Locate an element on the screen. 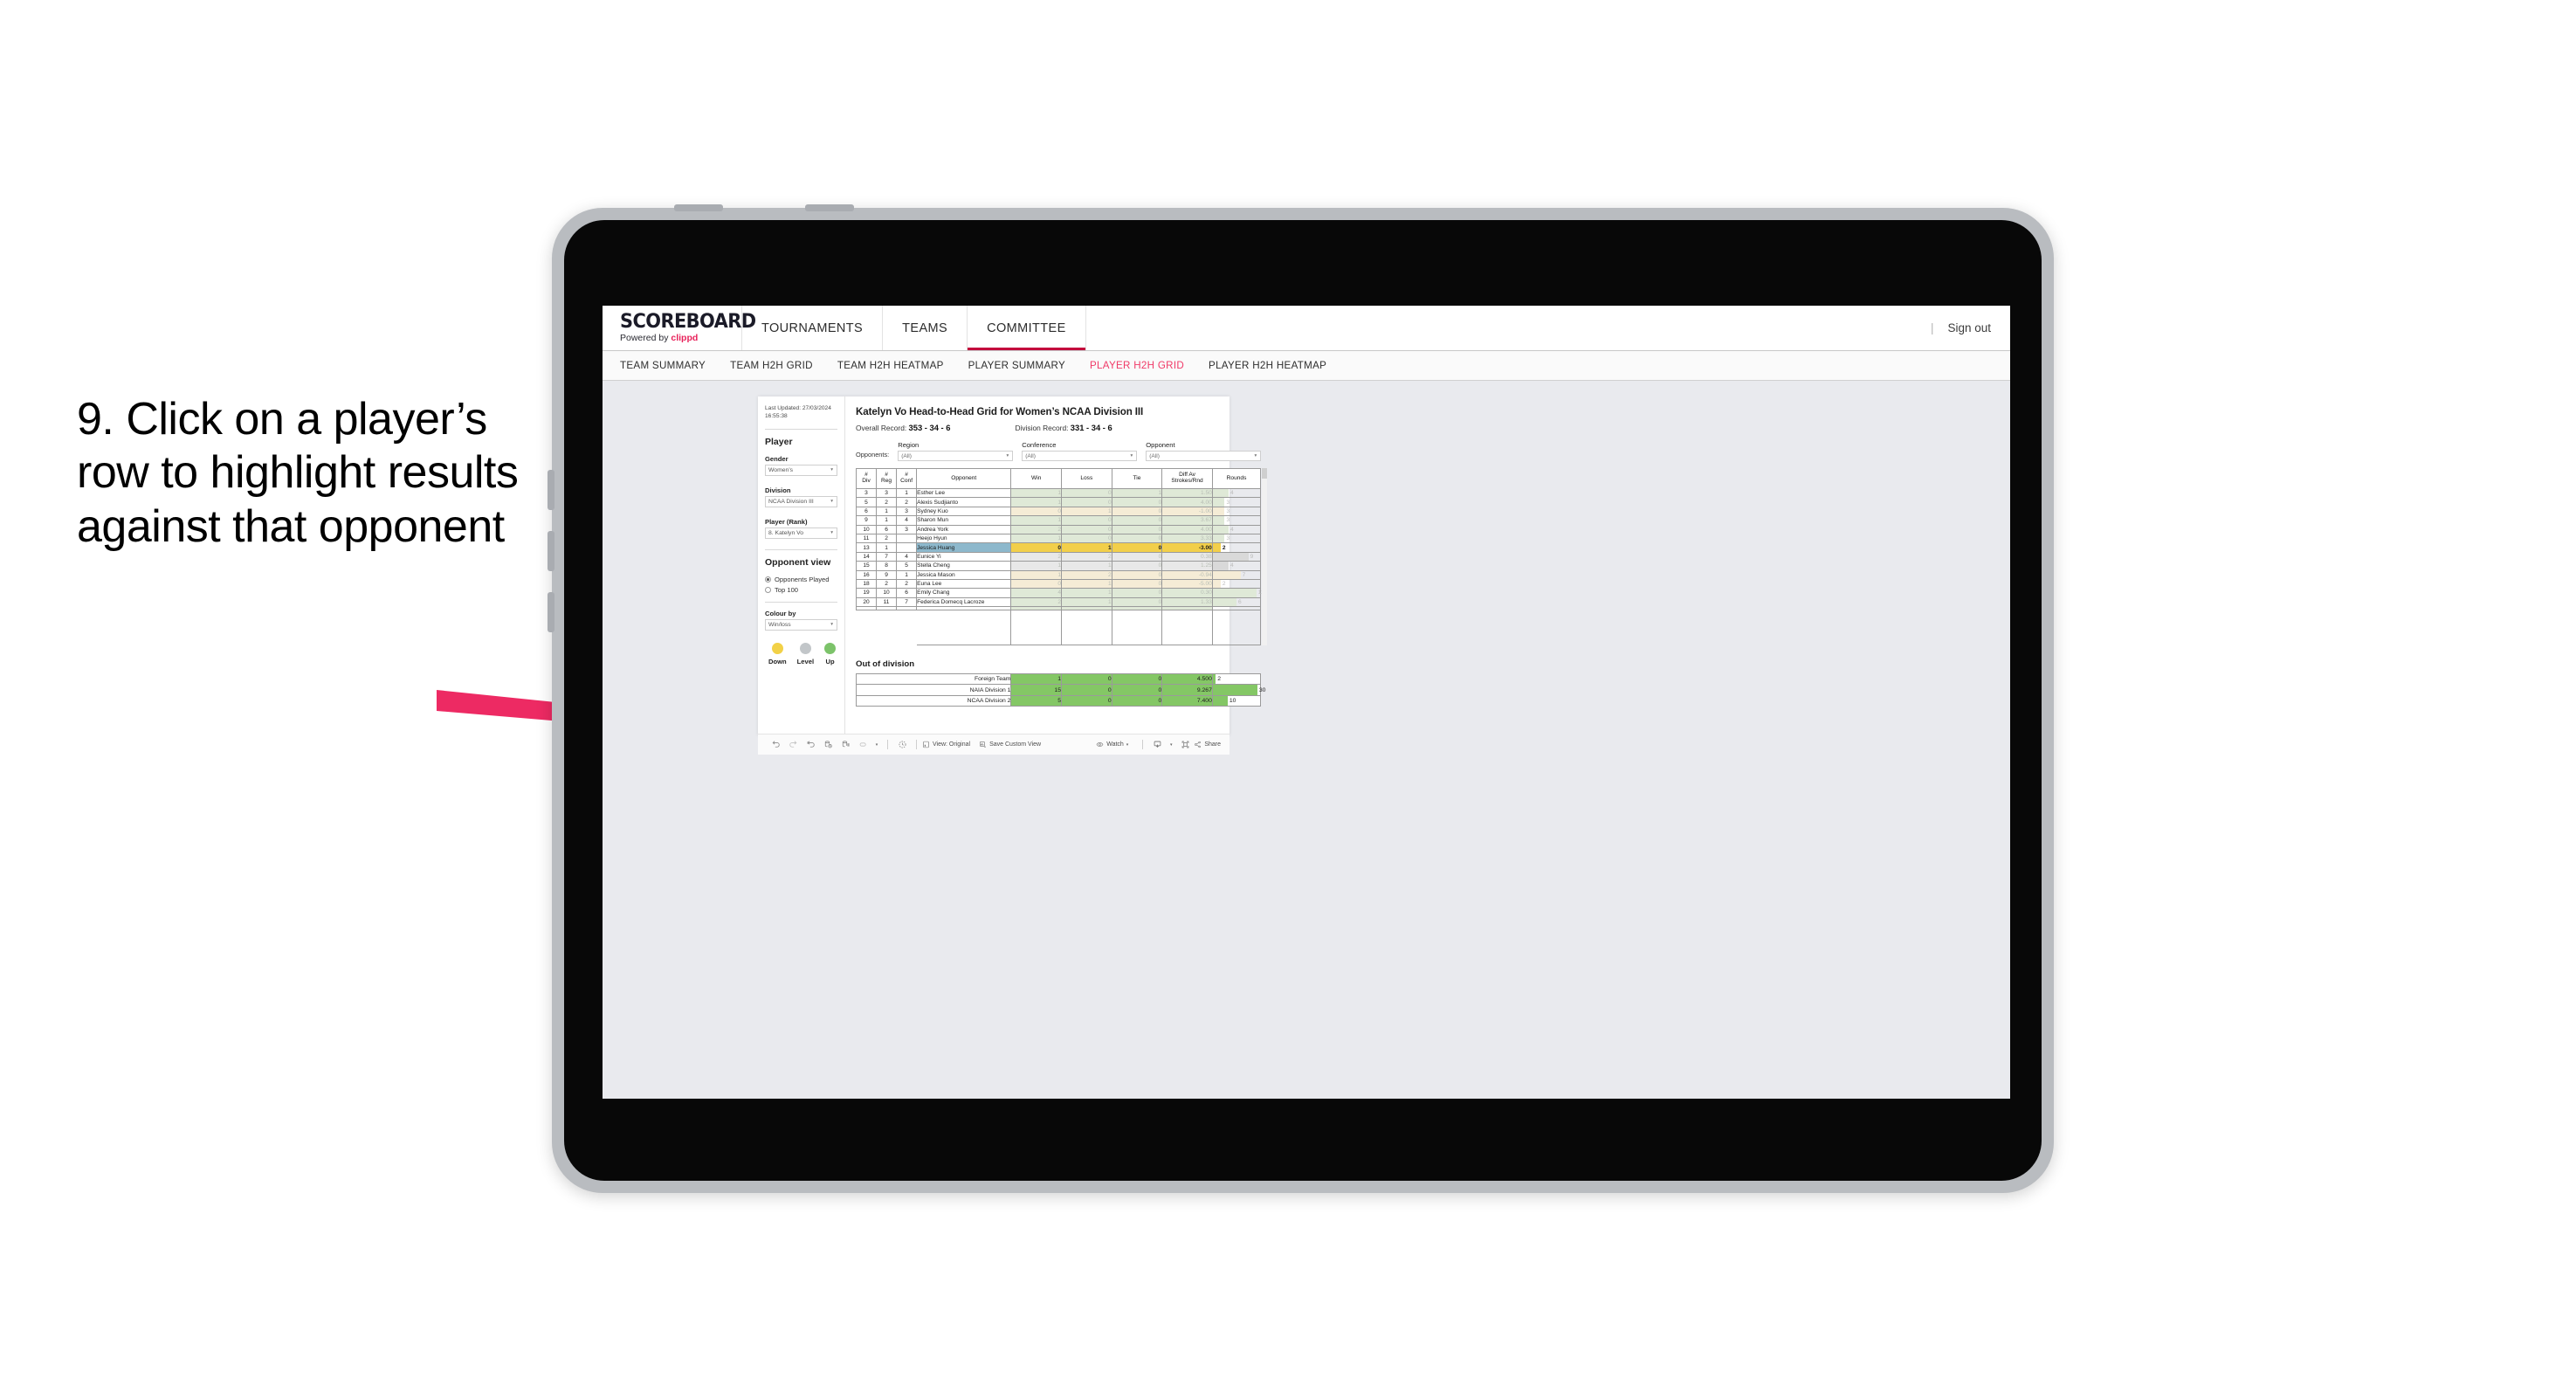  tab-team-h2h-grid: TEAM H2H GRID is located at coordinates (771, 365).